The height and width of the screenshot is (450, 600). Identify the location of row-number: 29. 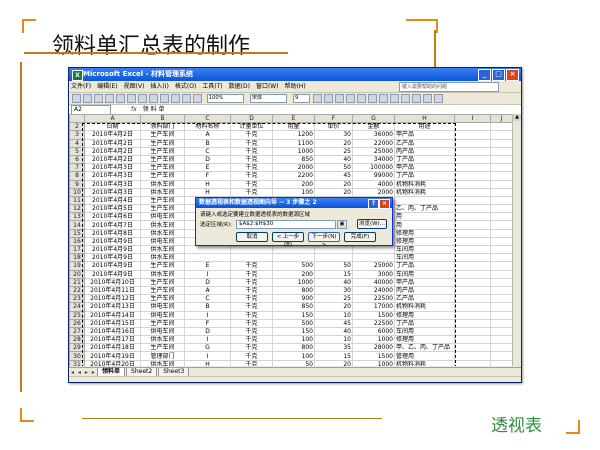
(77, 348).